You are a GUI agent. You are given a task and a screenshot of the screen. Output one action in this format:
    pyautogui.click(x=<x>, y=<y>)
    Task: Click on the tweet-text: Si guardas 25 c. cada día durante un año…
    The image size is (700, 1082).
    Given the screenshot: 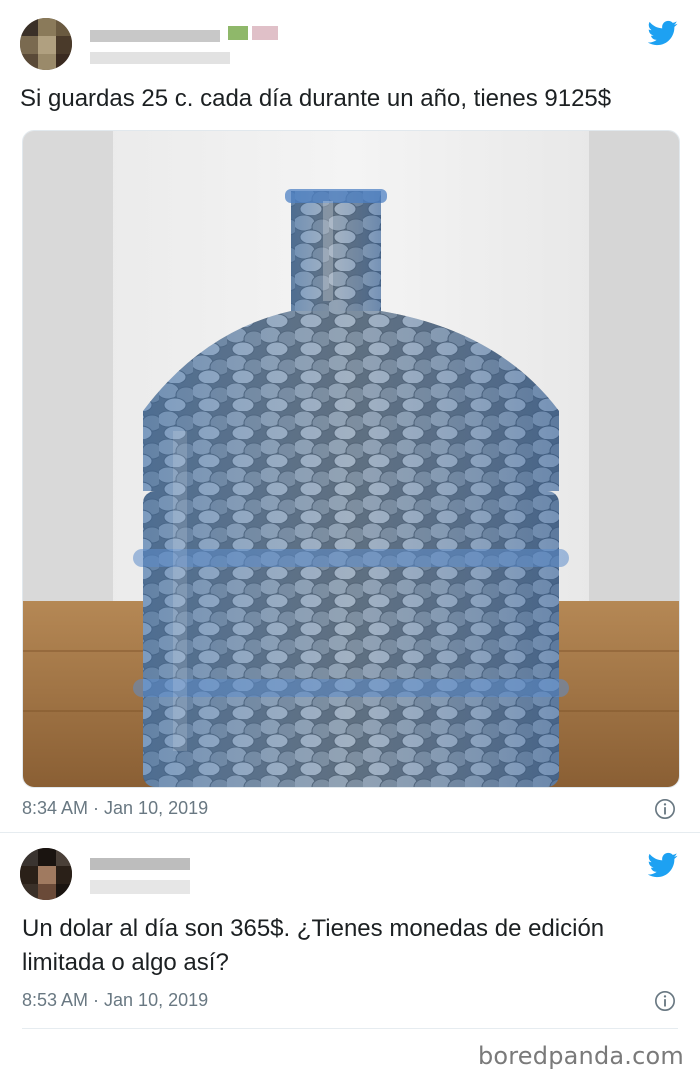 What is the action you would take?
    pyautogui.click(x=316, y=98)
    